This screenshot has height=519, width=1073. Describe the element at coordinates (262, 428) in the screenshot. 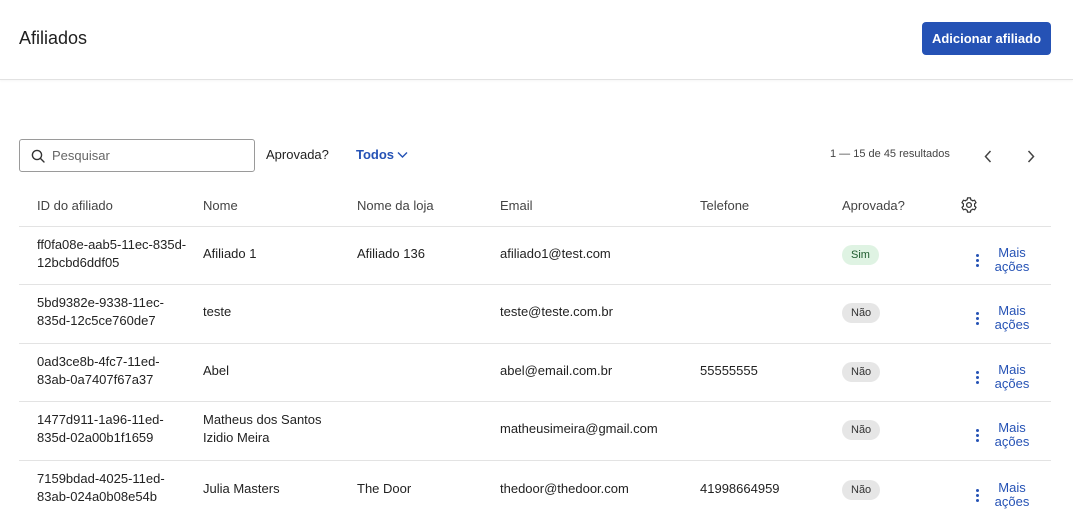

I see `affiliate-name: Matheus dos Santos Izidio Meira` at that location.